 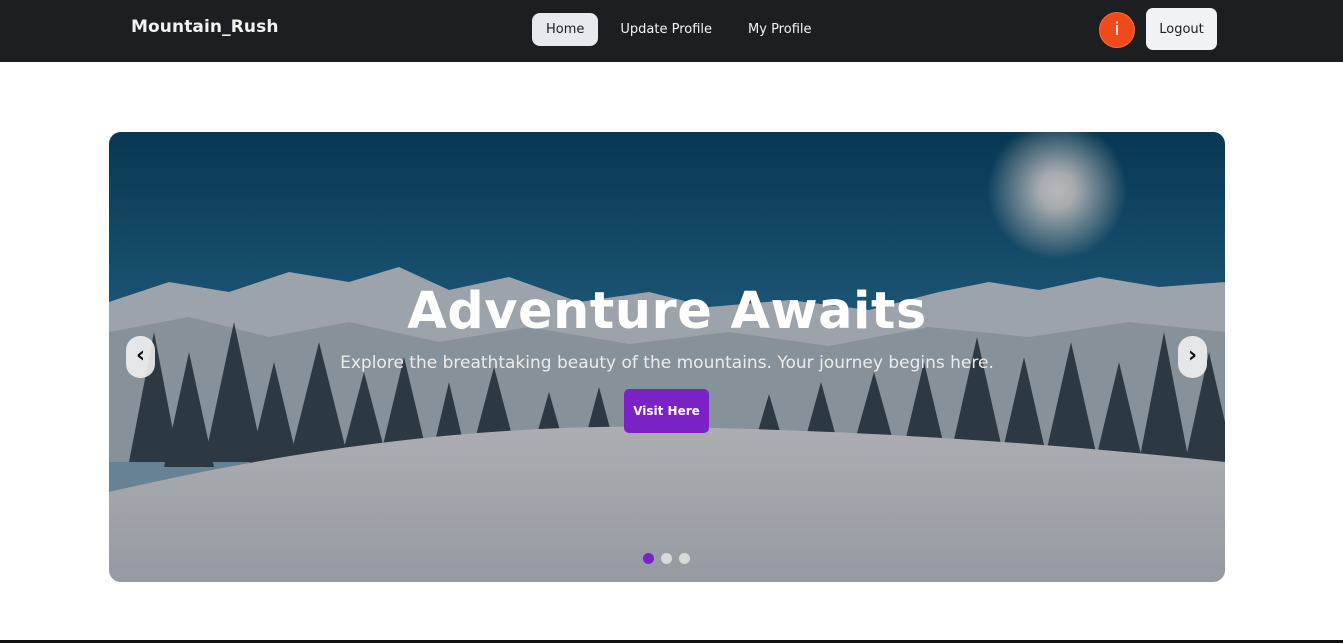 I want to click on nav-my-profile: My Profile, so click(x=779, y=29).